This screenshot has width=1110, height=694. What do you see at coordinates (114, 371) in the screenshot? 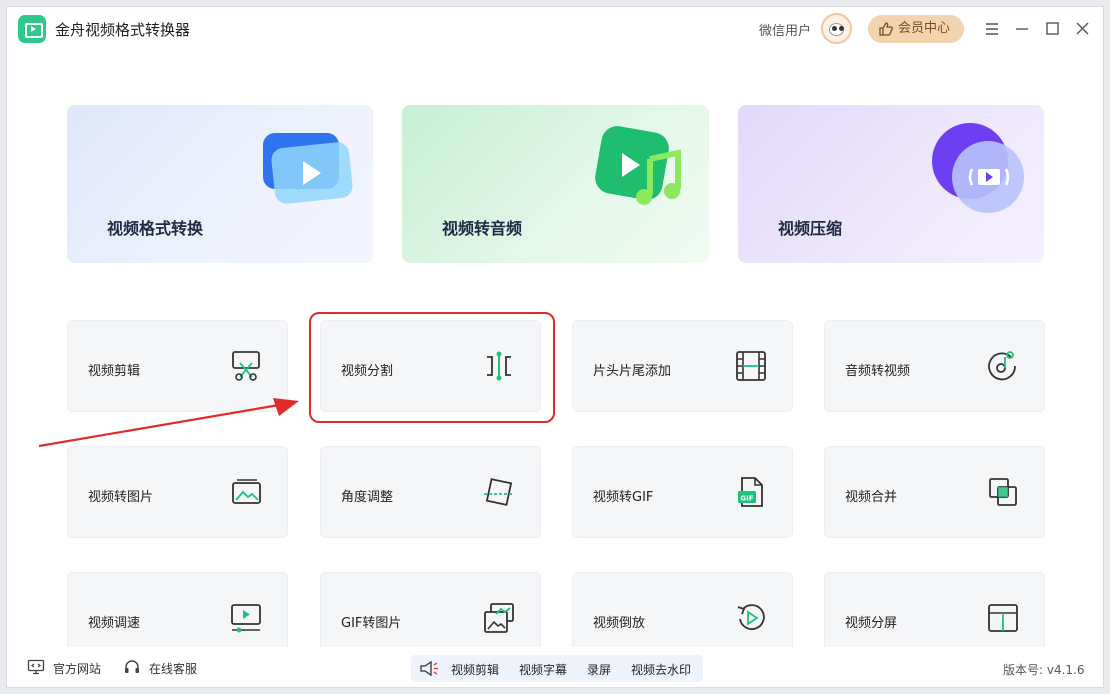
I see `tool-label: 视频剪辑` at bounding box center [114, 371].